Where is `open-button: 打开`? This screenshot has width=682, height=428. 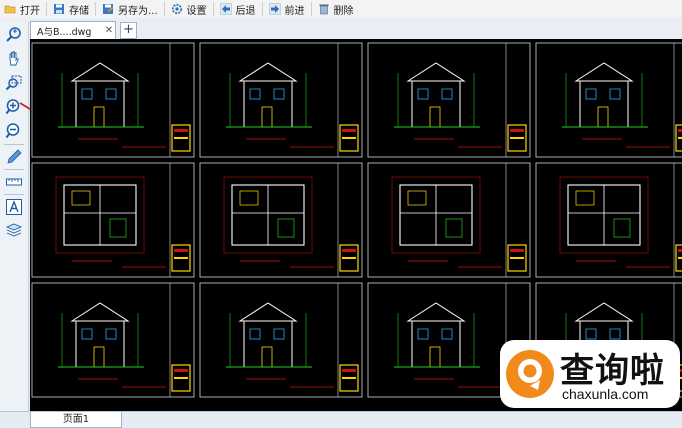
open-button: 打开 is located at coordinates (22, 9).